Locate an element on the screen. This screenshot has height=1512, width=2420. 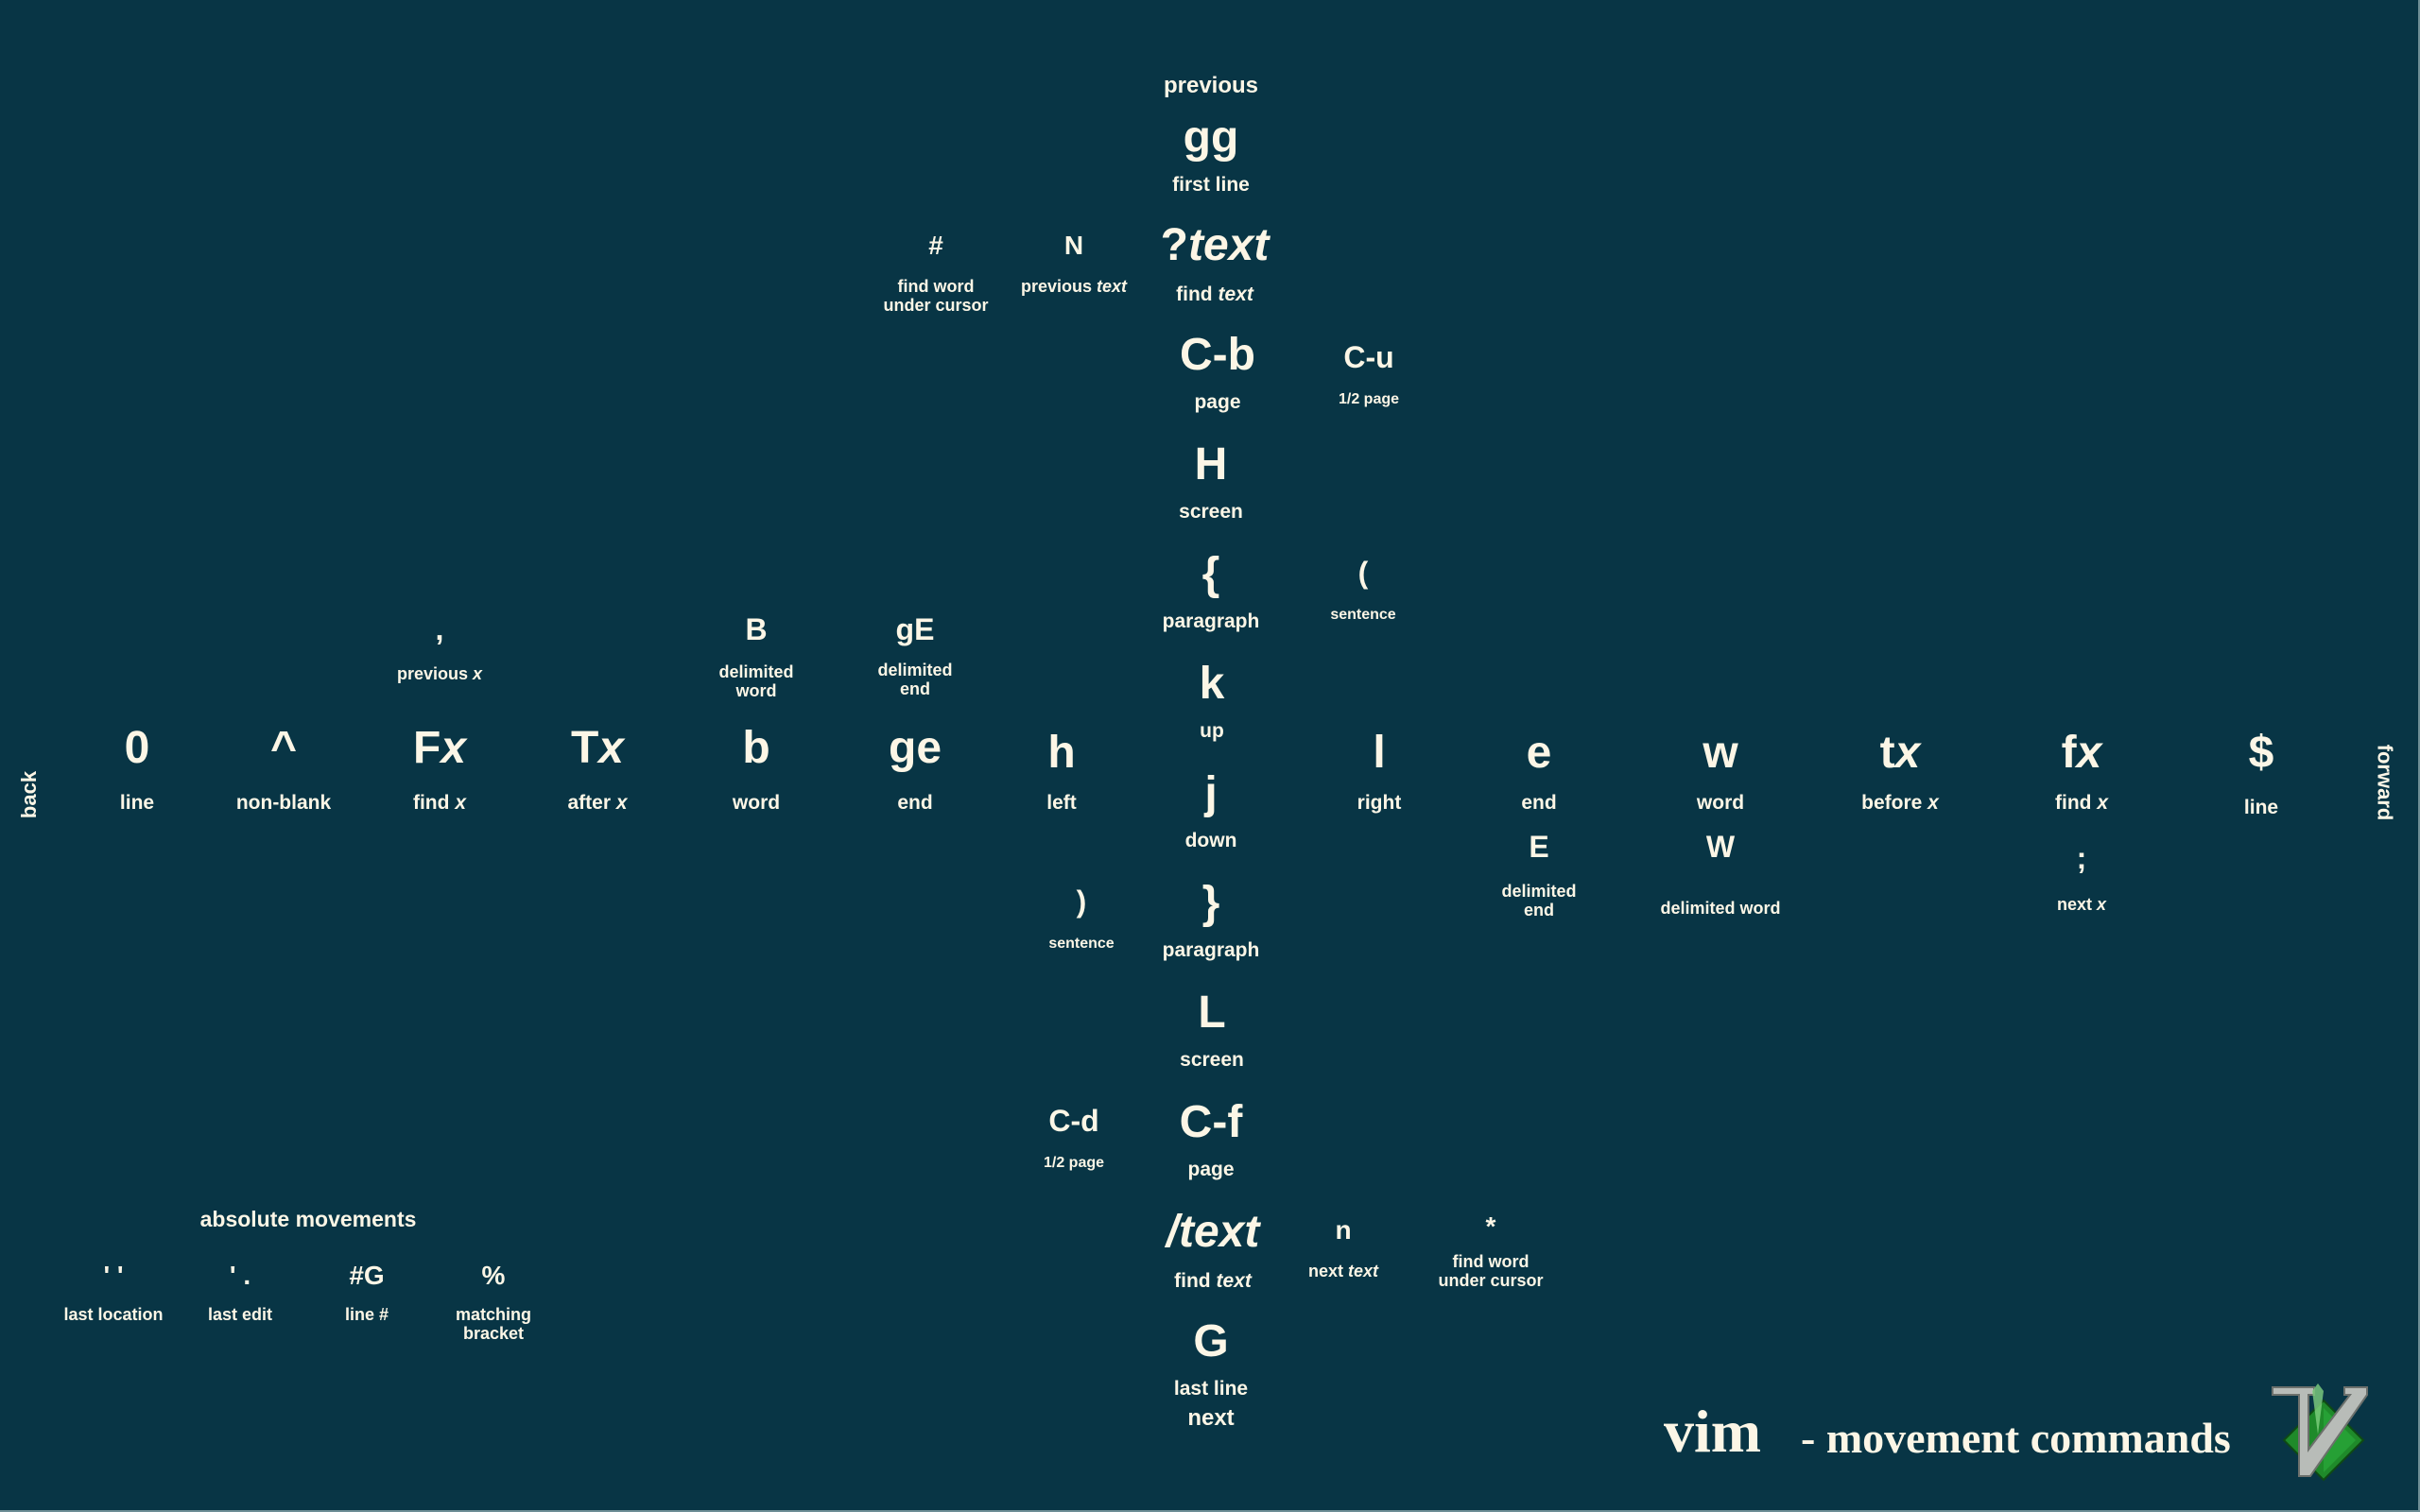
title-vim: vim is located at coordinates (1713, 1431).